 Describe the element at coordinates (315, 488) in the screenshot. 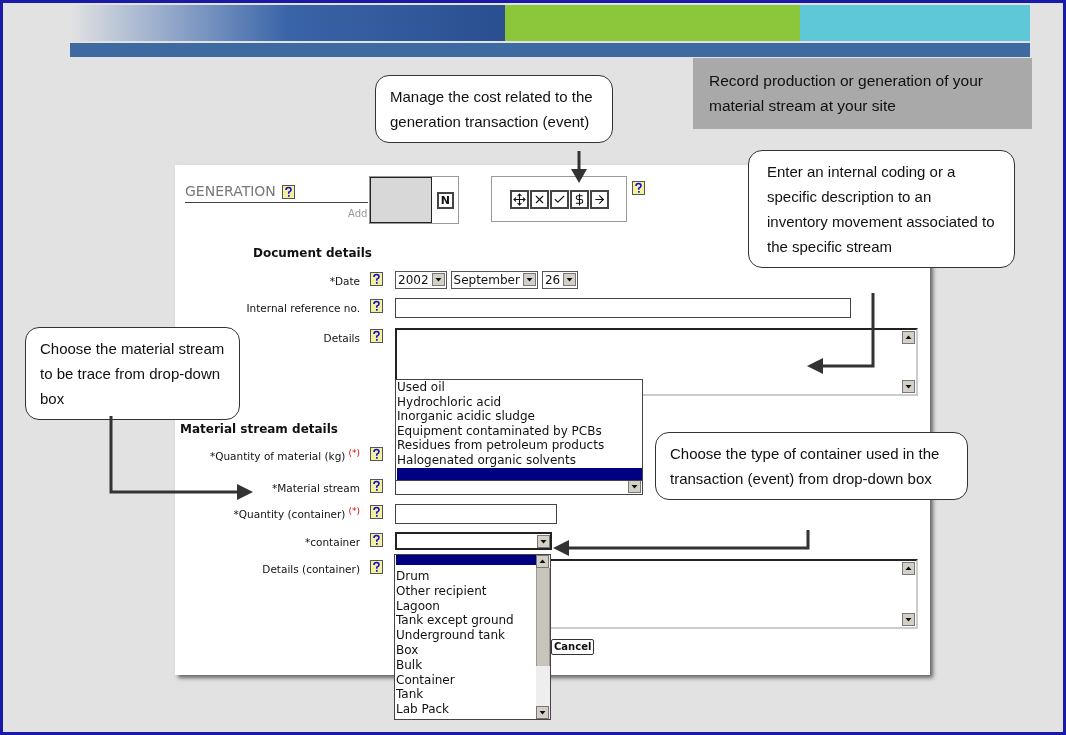

I see `field-label: *Material stream` at that location.